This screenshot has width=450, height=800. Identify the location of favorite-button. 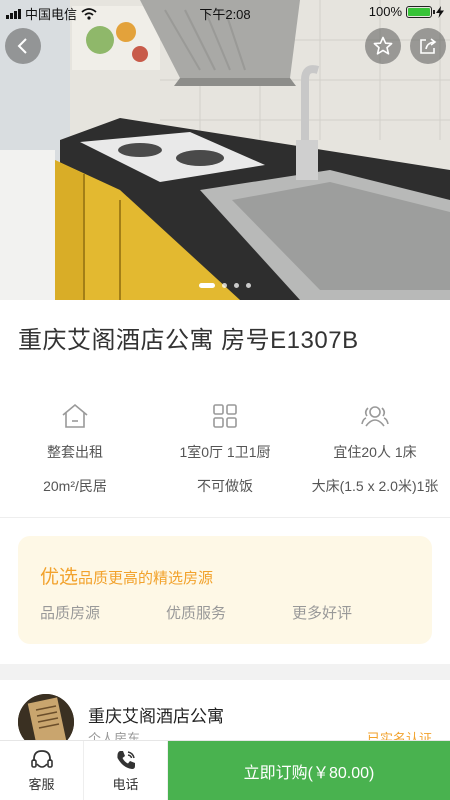
(383, 46).